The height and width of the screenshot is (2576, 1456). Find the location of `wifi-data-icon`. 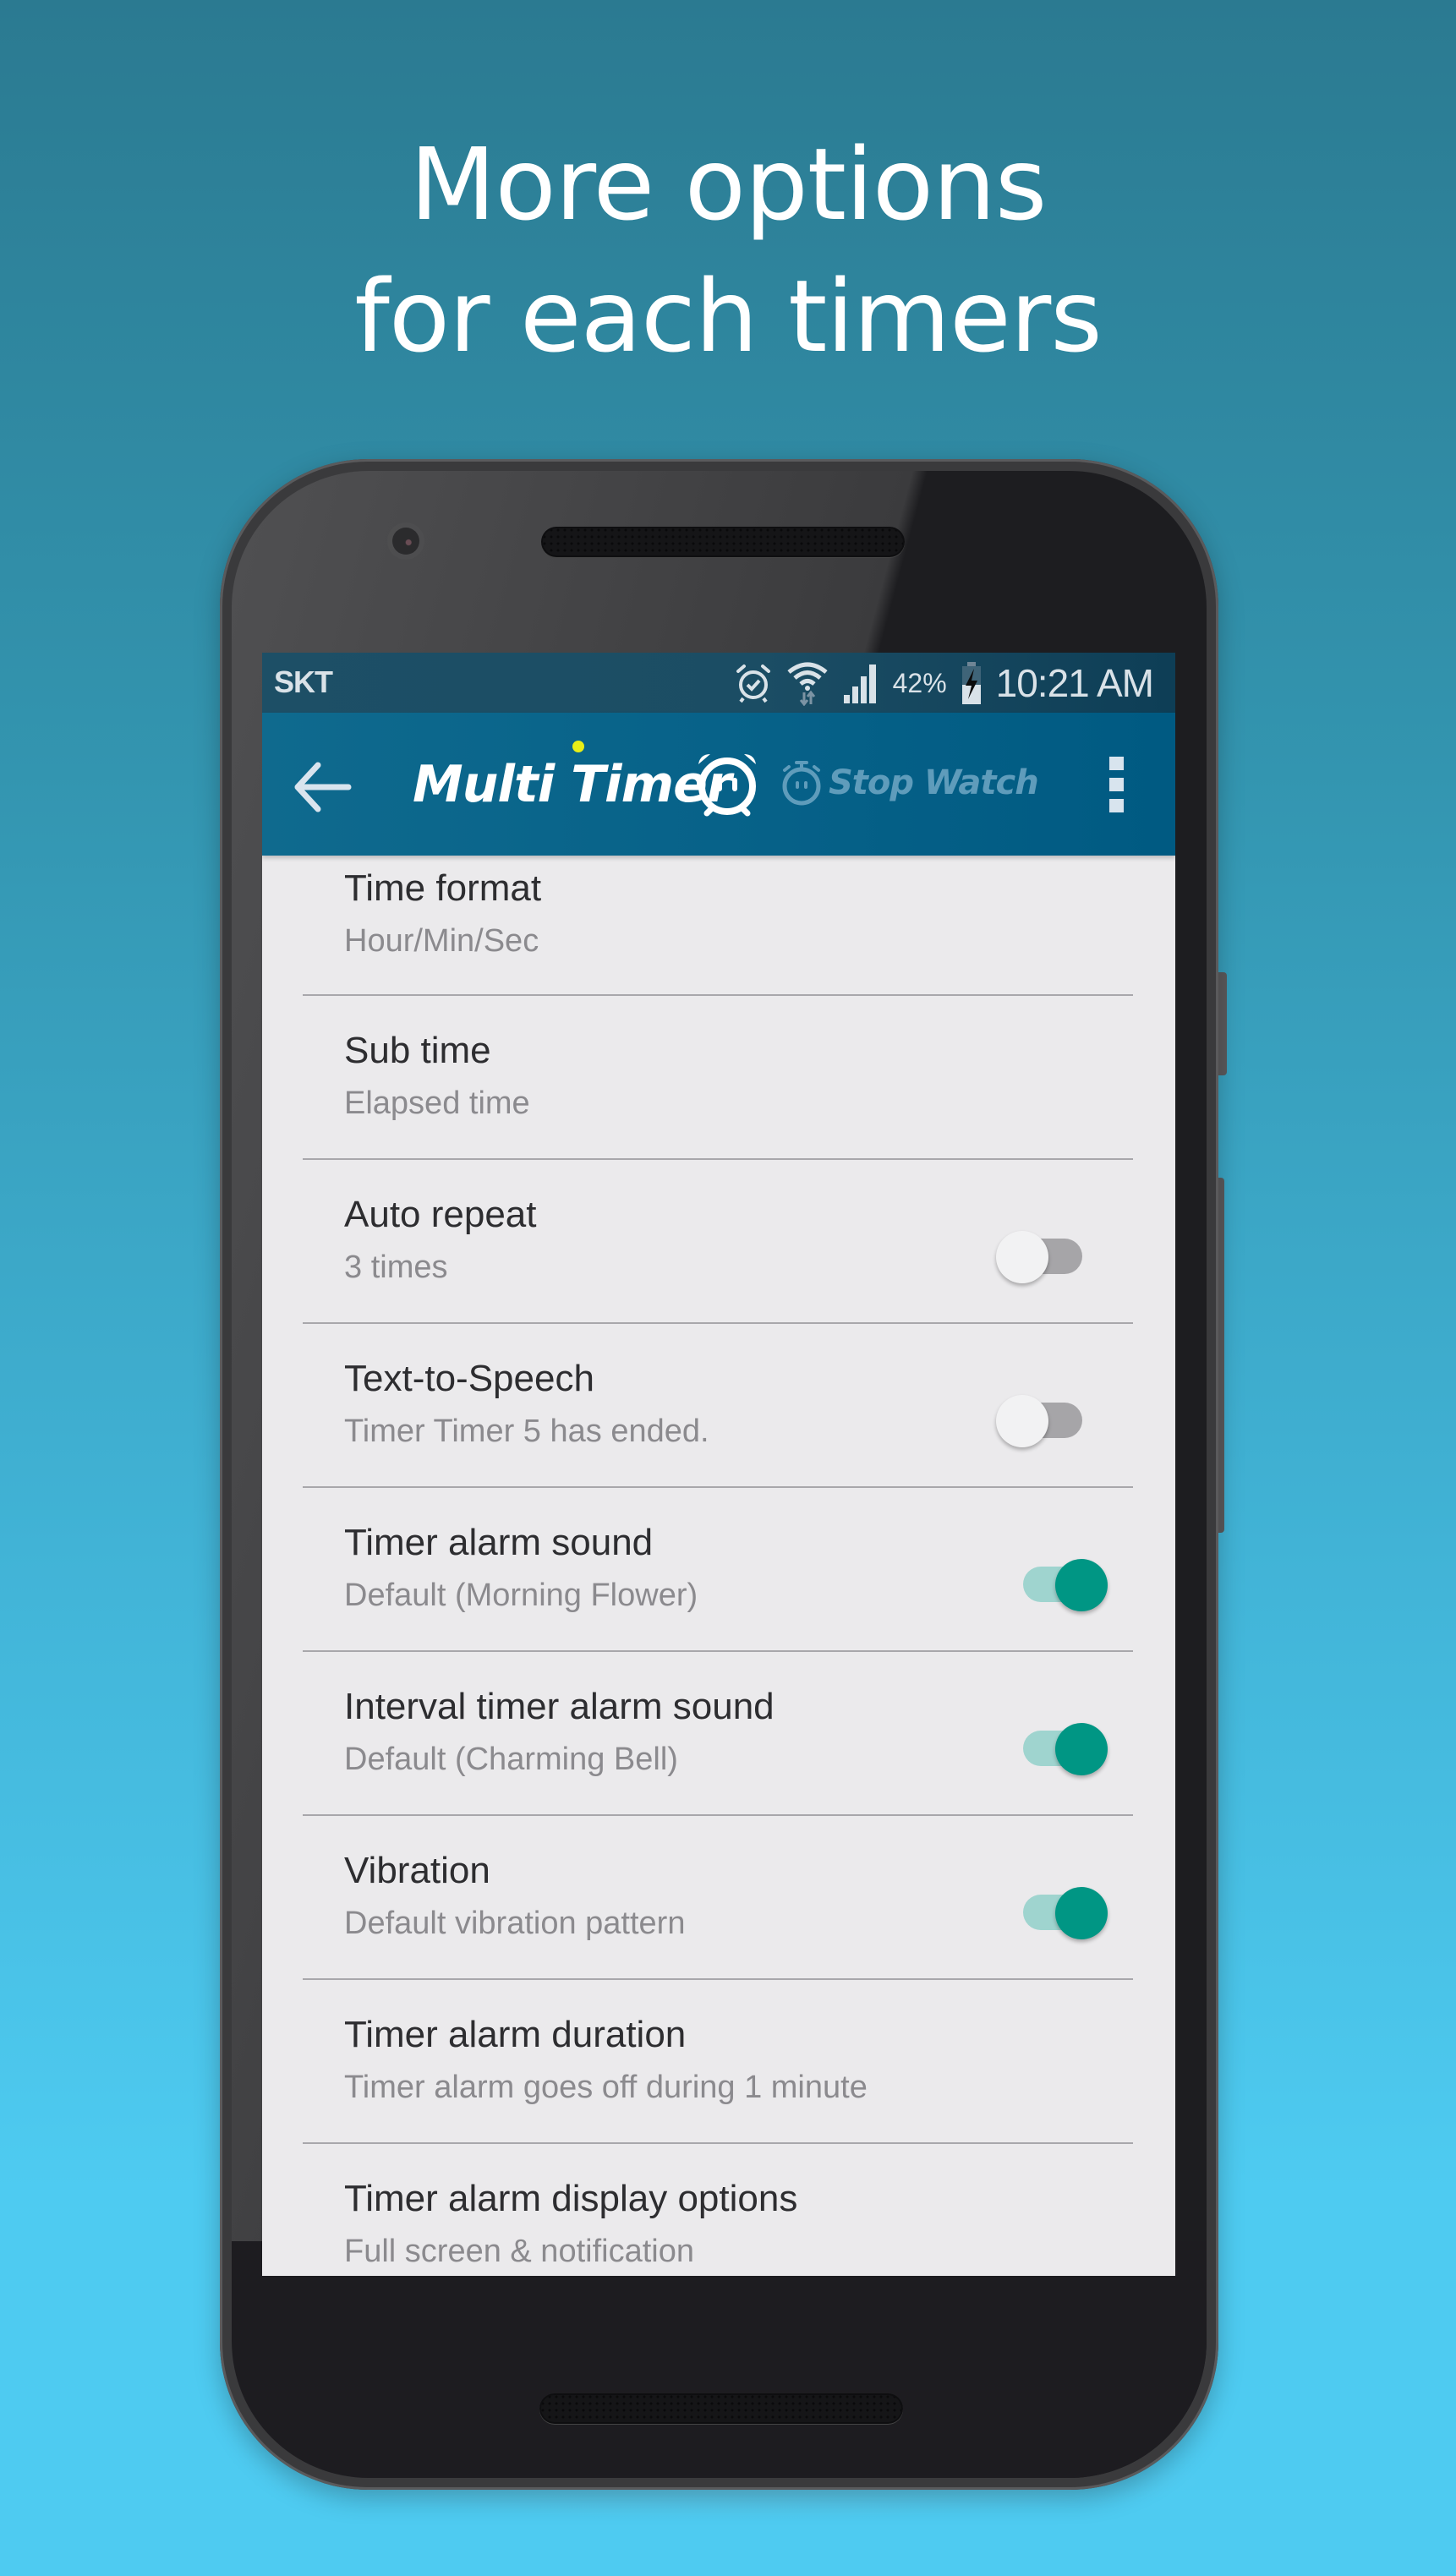

wifi-data-icon is located at coordinates (807, 684).